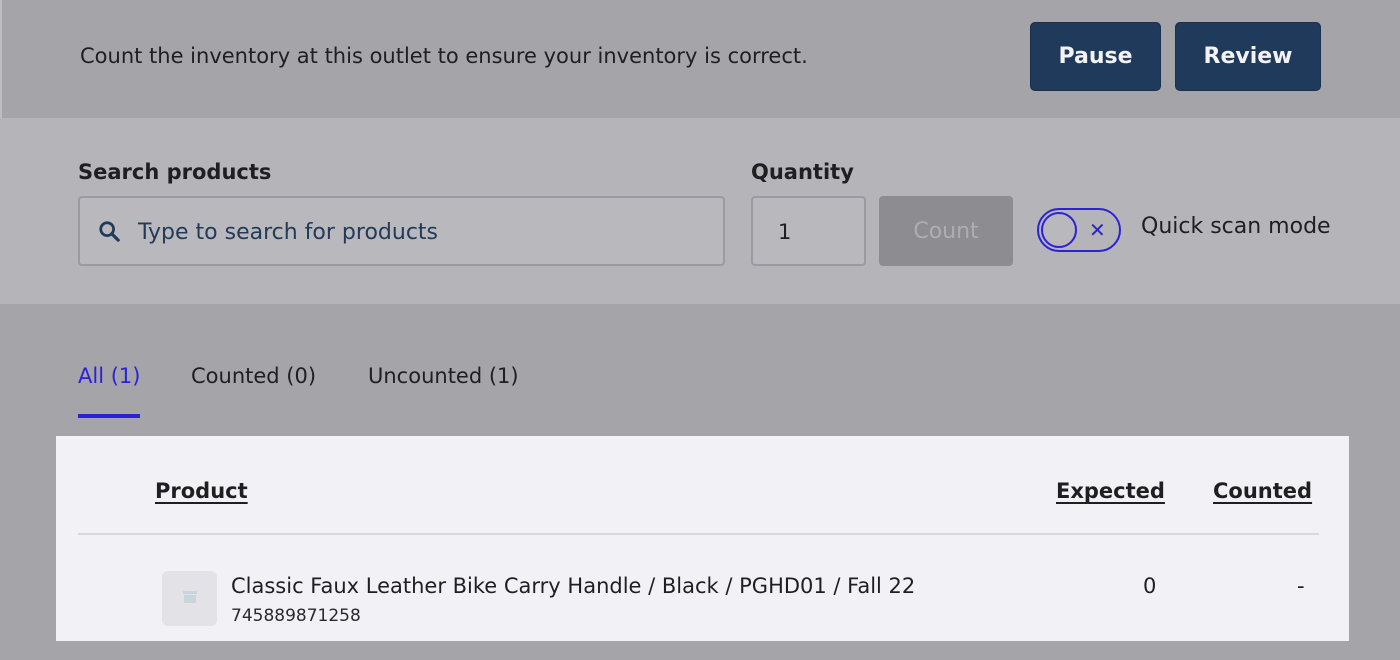  Describe the element at coordinates (1095, 56) in the screenshot. I see `pause-button: Pause` at that location.